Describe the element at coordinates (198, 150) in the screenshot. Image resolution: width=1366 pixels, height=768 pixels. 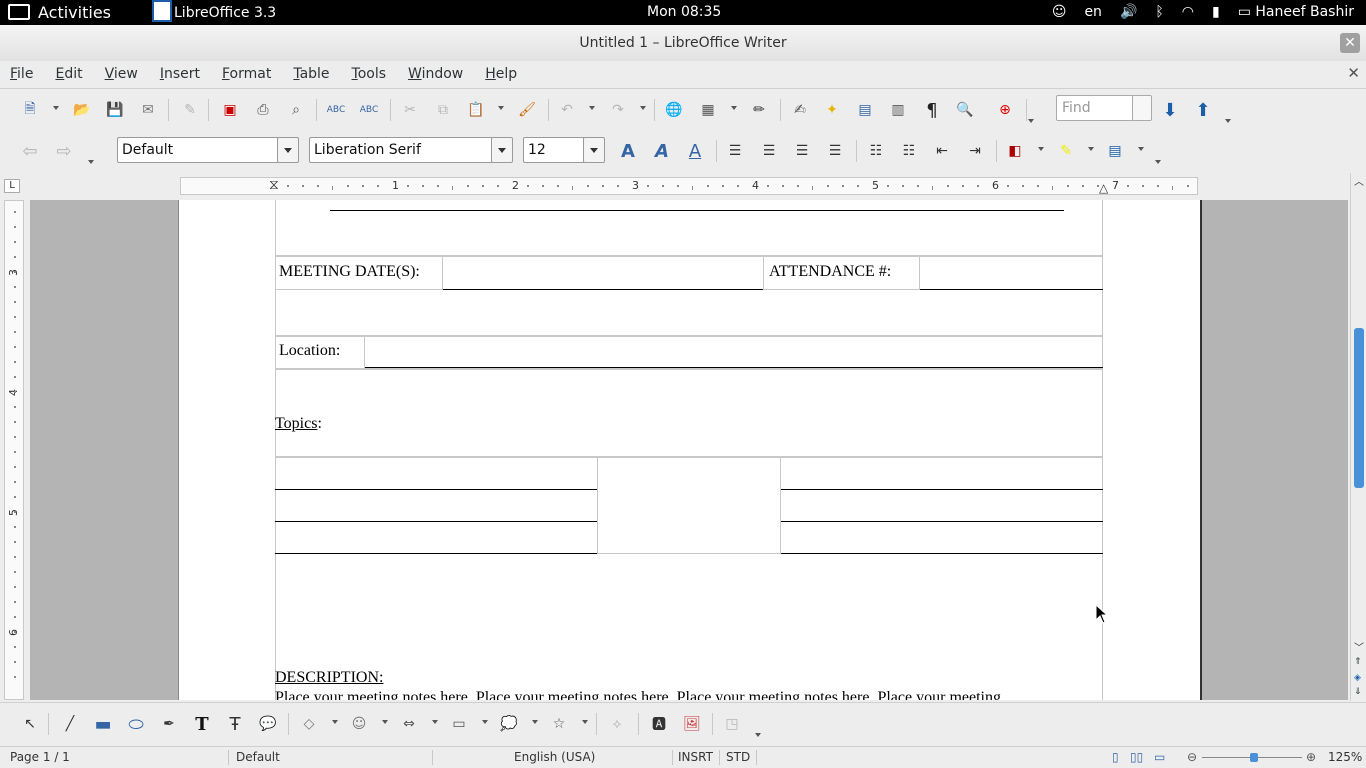
I see `paragraph-style-box: Default` at that location.